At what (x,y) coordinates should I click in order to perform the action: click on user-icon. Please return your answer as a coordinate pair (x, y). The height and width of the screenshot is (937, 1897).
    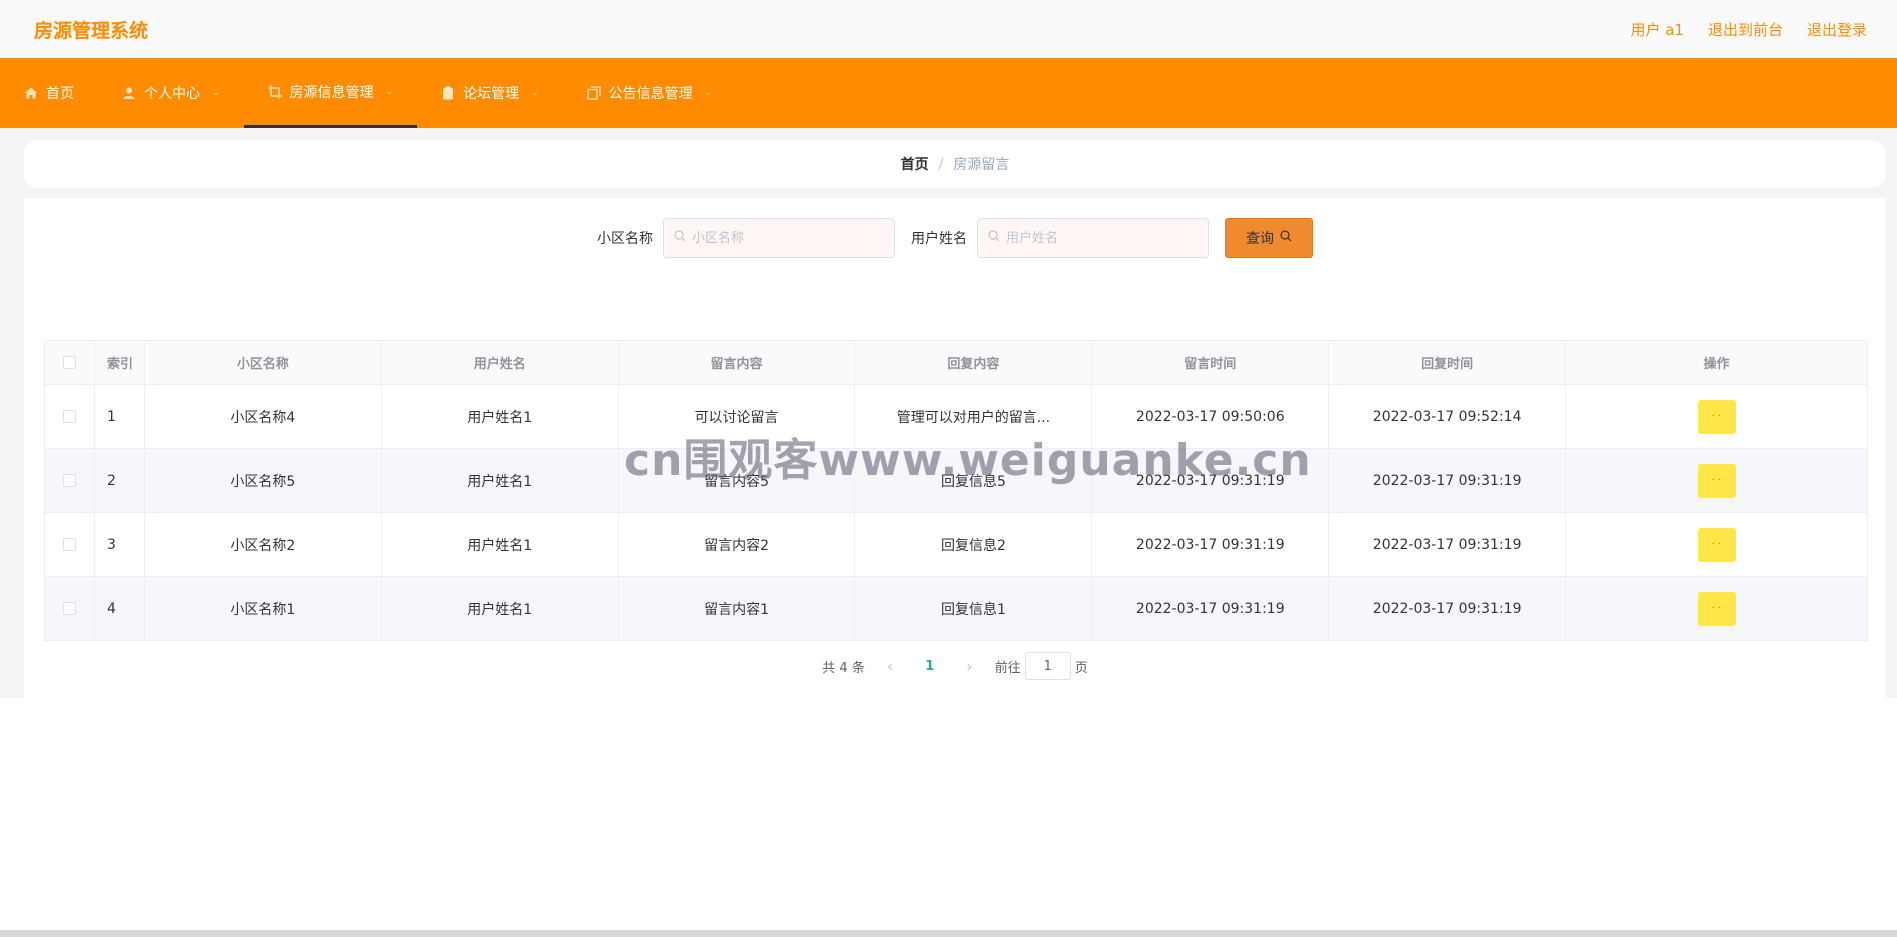
    Looking at the image, I should click on (129, 93).